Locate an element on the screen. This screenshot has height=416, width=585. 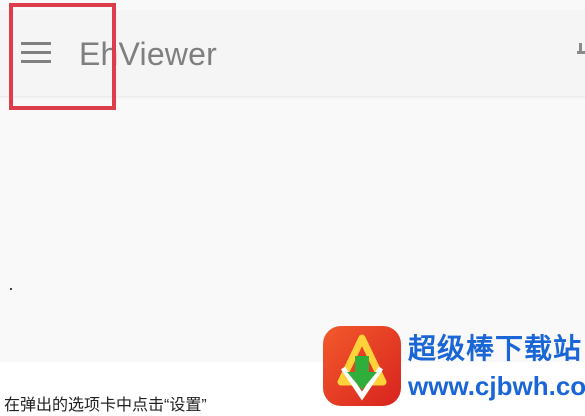
toolbar-action-icon is located at coordinates (579, 53).